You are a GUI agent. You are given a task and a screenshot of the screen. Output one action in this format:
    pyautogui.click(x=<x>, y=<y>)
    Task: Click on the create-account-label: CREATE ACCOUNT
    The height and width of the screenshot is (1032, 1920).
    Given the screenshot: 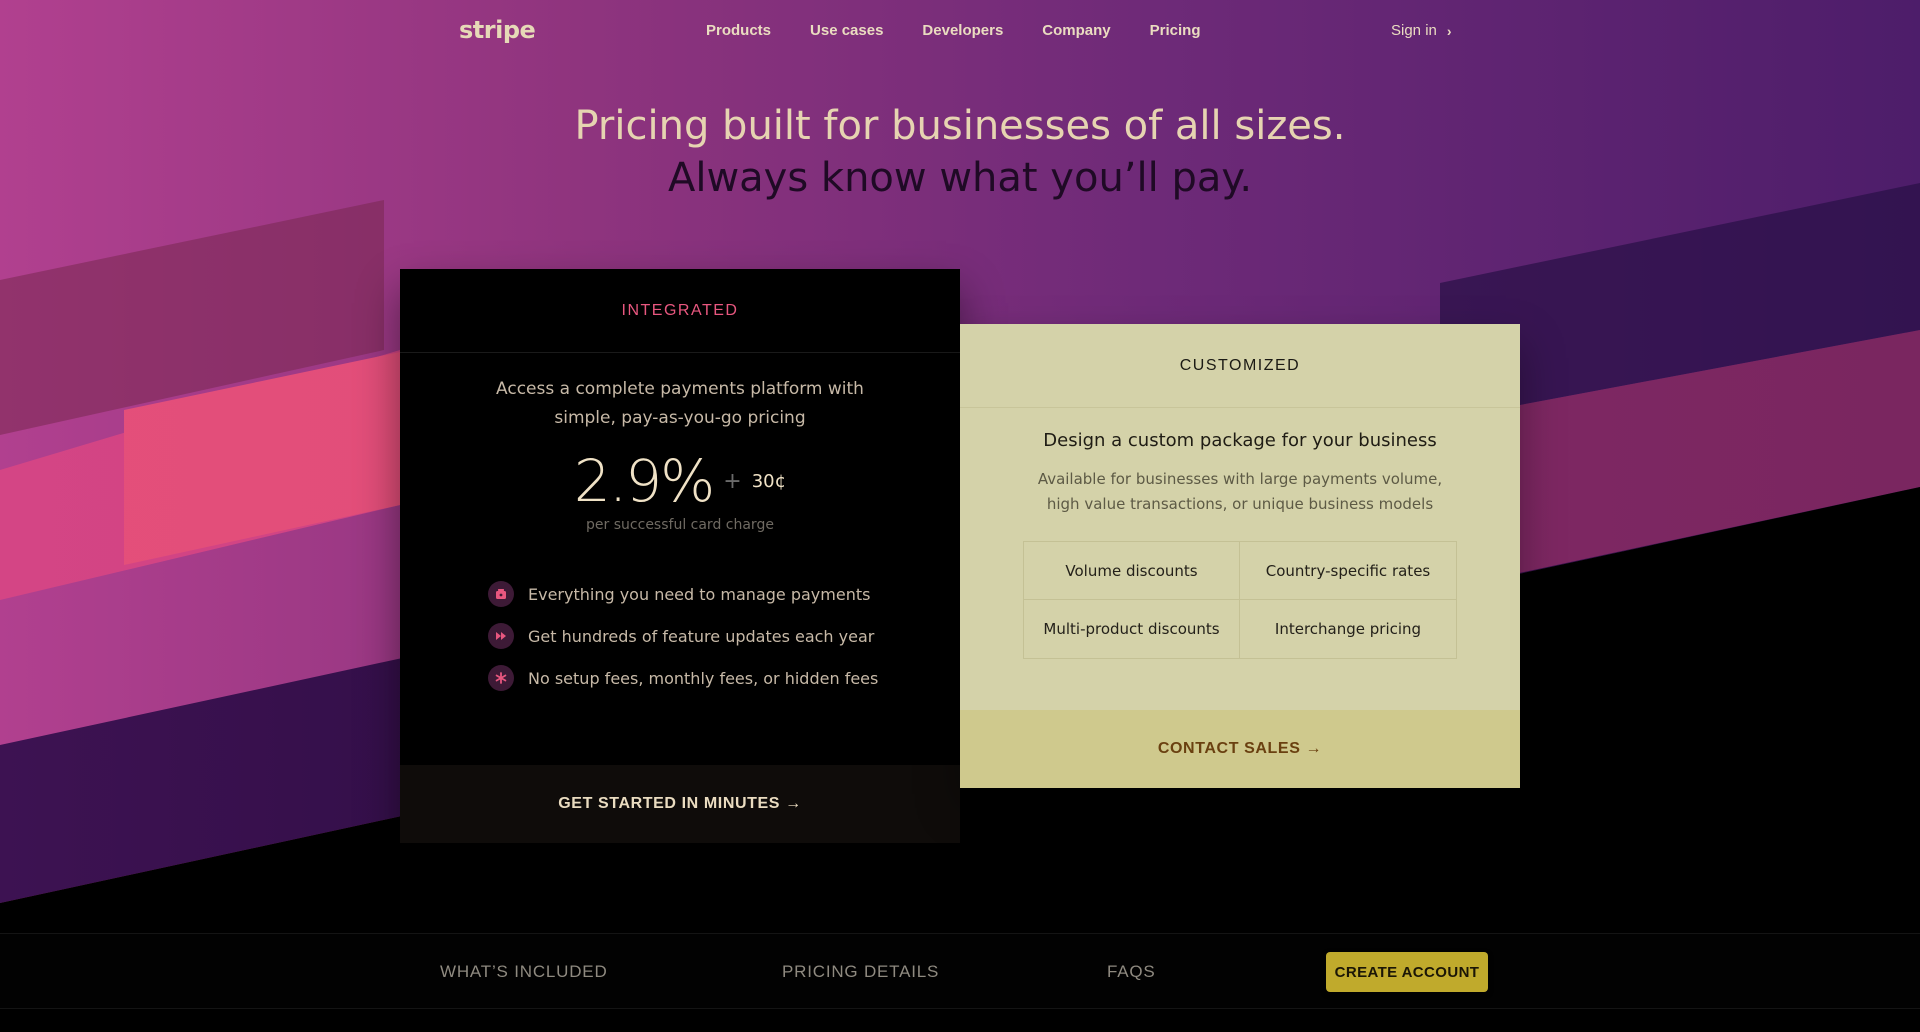 What is the action you would take?
    pyautogui.click(x=1407, y=972)
    